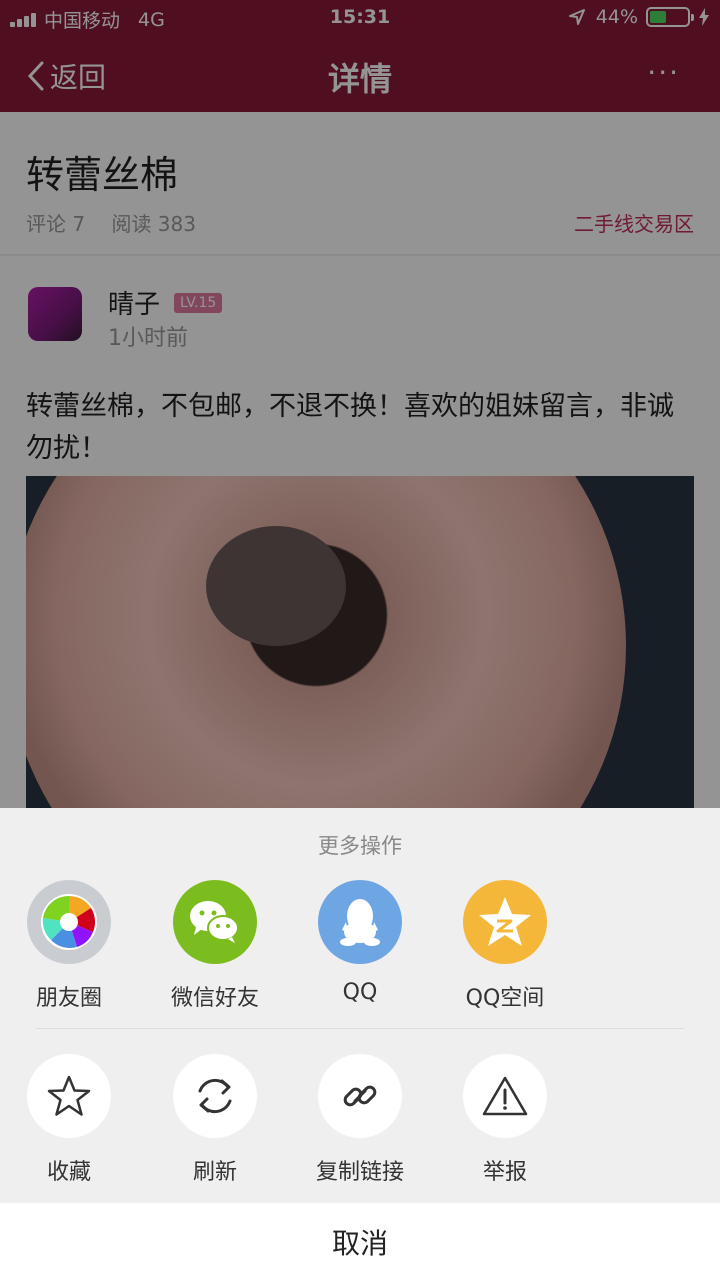 This screenshot has height=1280, width=720. Describe the element at coordinates (215, 1096) in the screenshot. I see `refresh-icon` at that location.